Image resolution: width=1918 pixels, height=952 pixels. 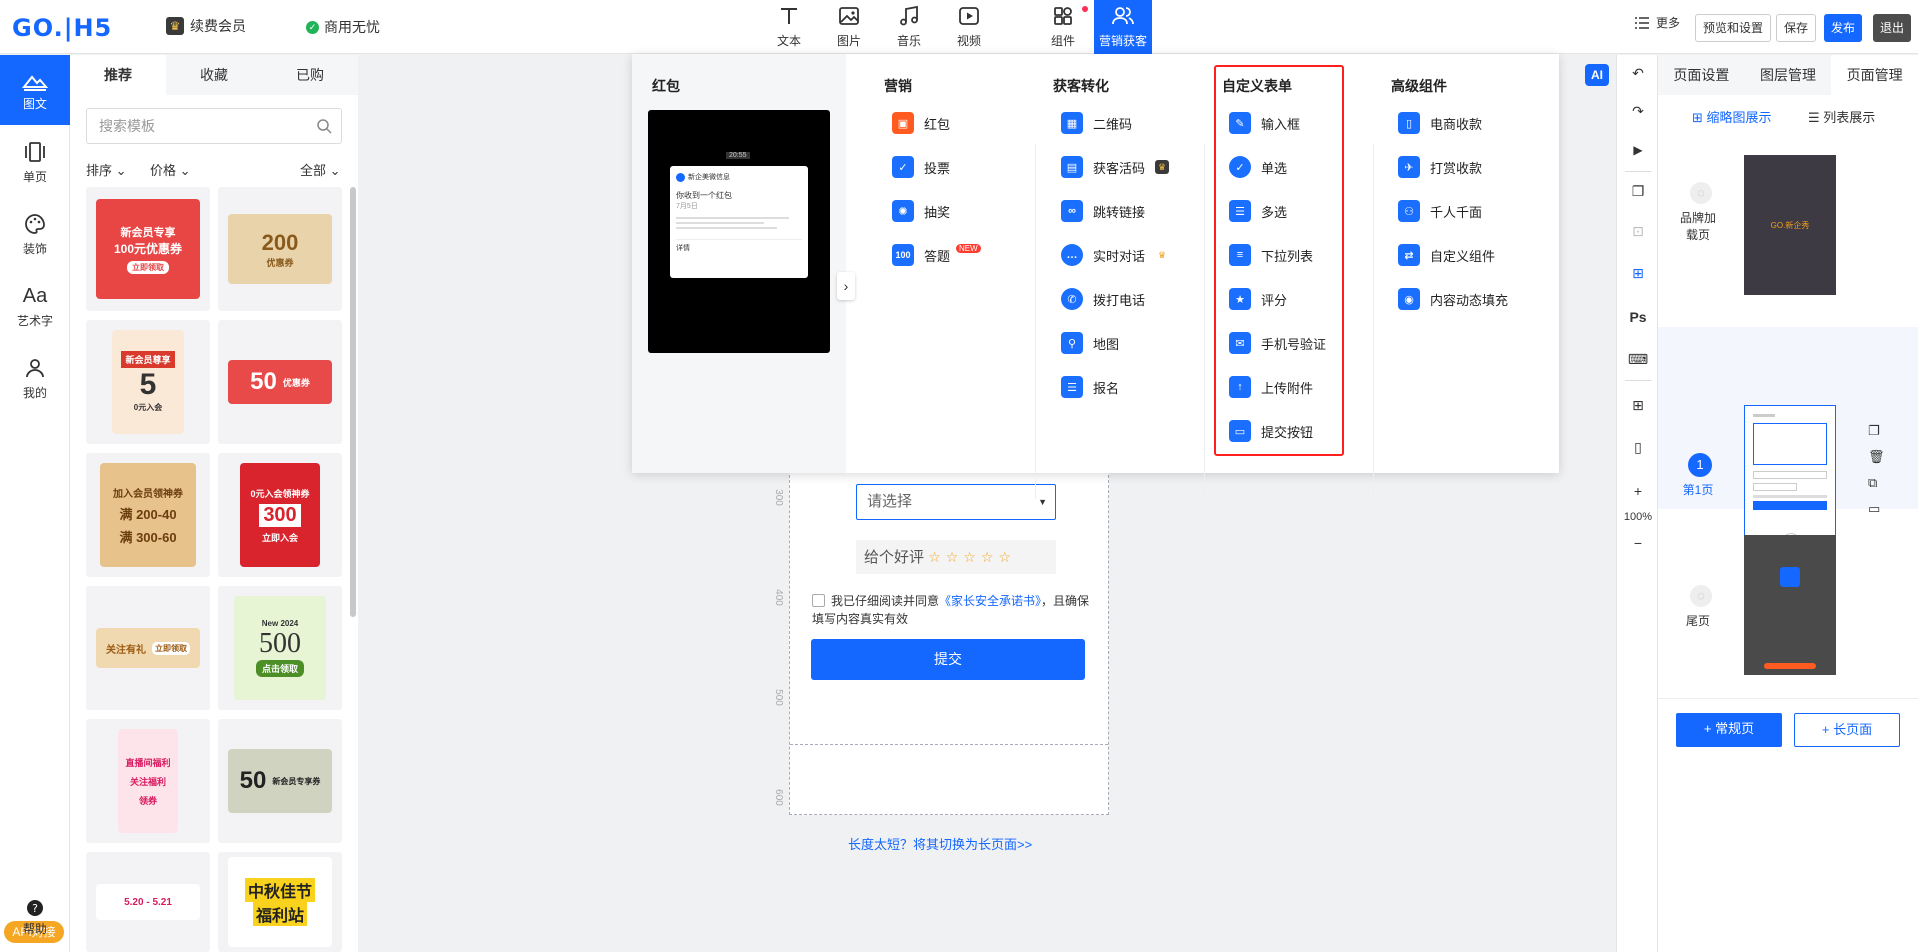 What do you see at coordinates (148, 382) in the screenshot?
I see `template-card: 新会员尊享 5 0元入会` at bounding box center [148, 382].